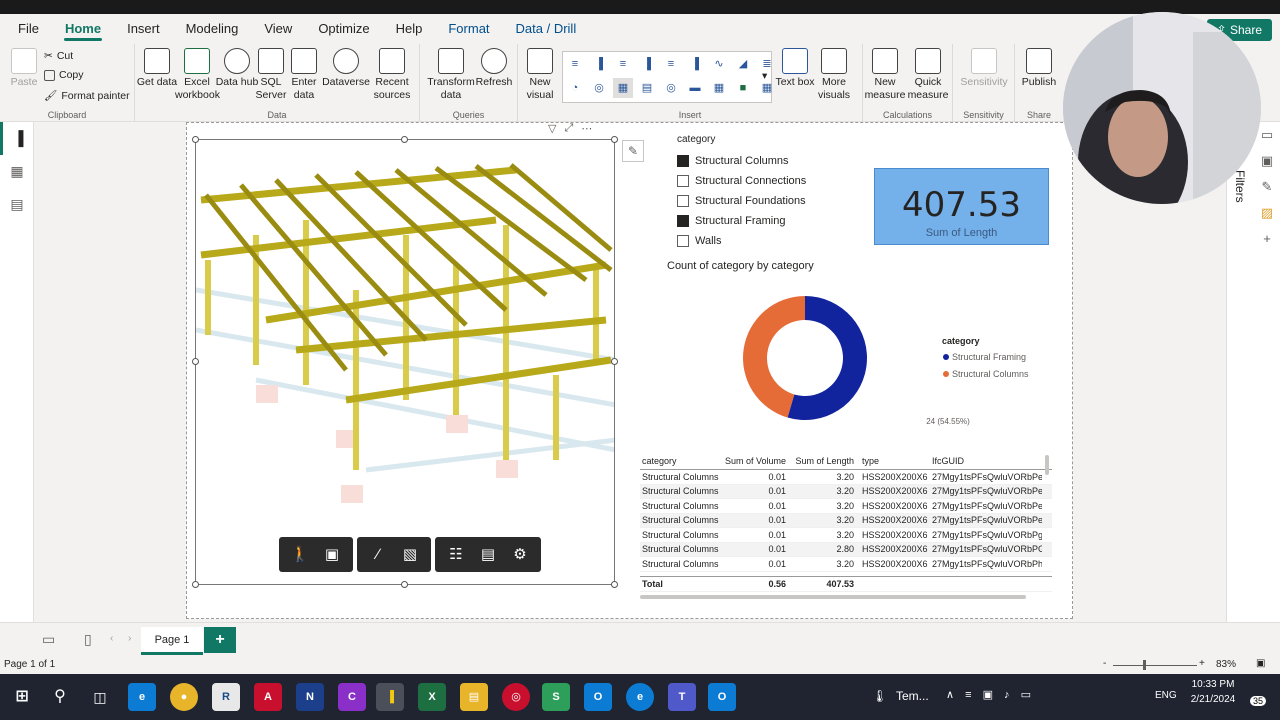 This screenshot has height=720, width=1280. Describe the element at coordinates (17, 171) in the screenshot. I see `table-view-icon: ▦` at that location.